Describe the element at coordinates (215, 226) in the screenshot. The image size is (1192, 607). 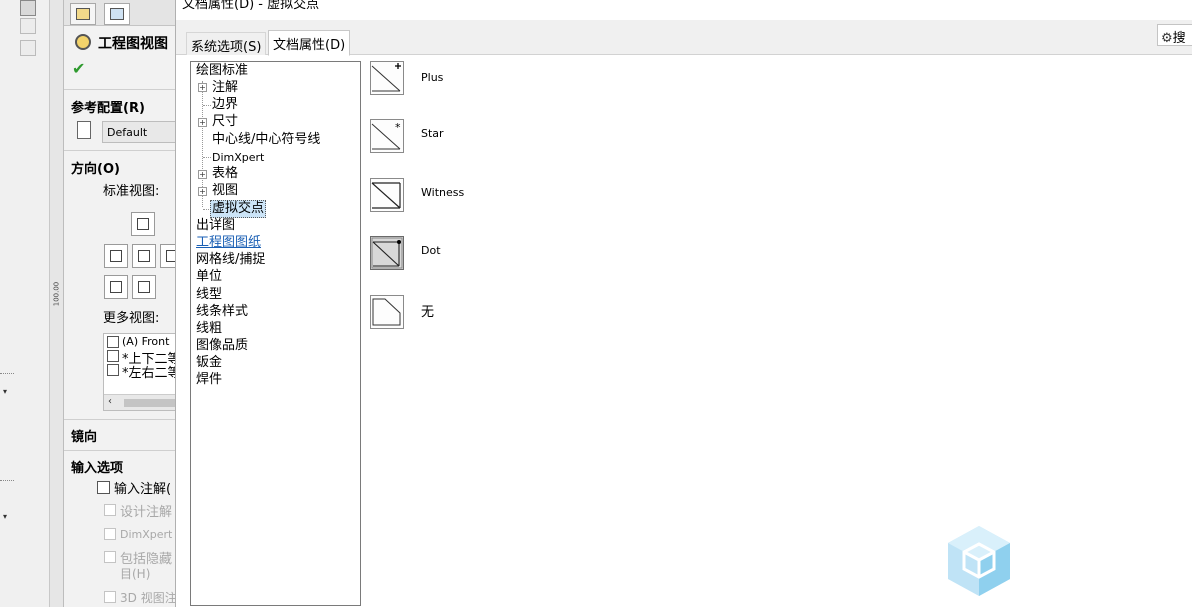
I see `tree-item-detailing: 出详图` at that location.